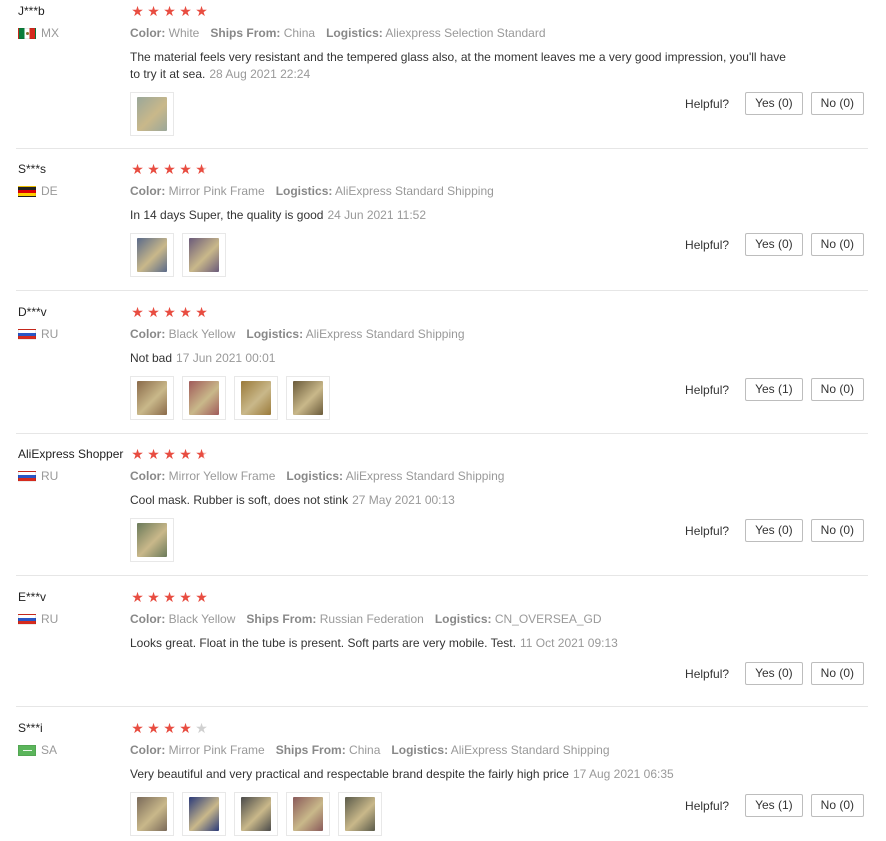  What do you see at coordinates (197, 750) in the screenshot?
I see `attr-color: Color: Mirror Pink Frame` at bounding box center [197, 750].